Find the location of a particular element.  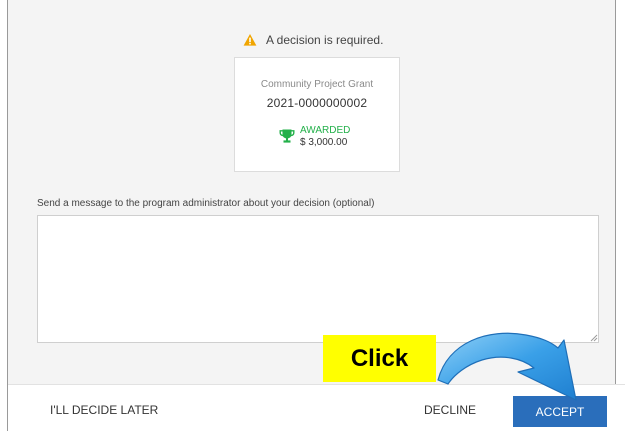

award-status-row: AWARDED $ 3,000.00 is located at coordinates (314, 137).